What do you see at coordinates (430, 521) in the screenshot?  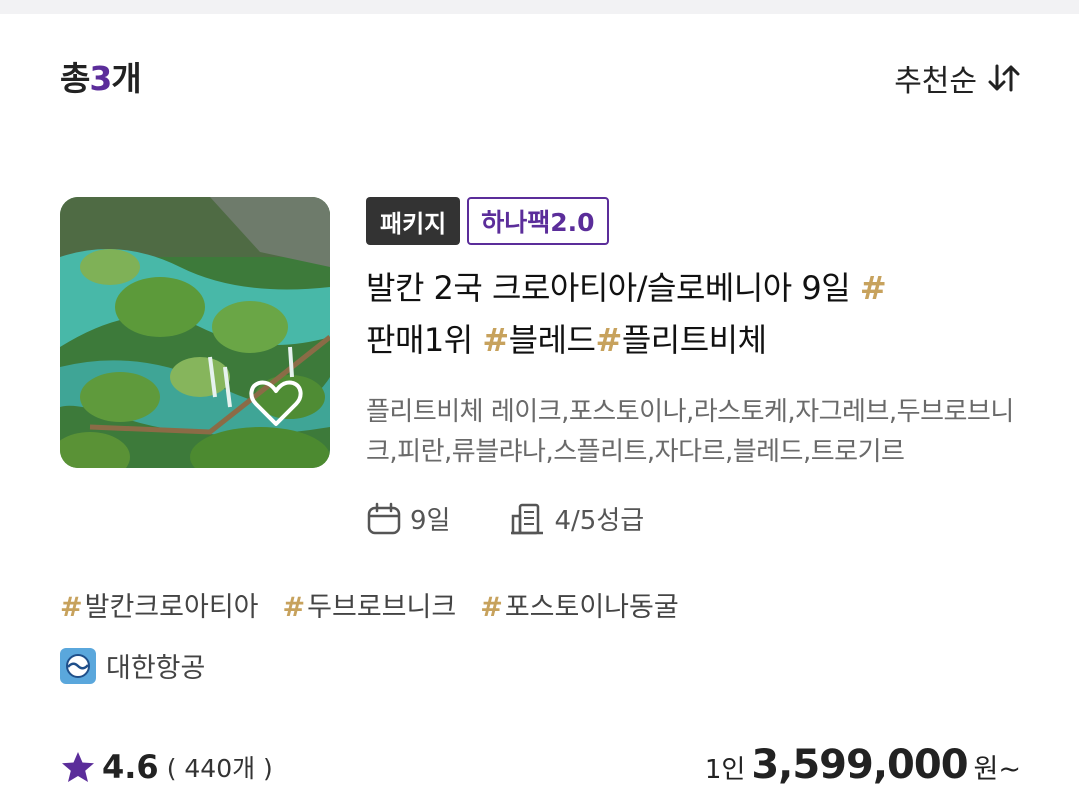 I see `duration-text: 9일` at bounding box center [430, 521].